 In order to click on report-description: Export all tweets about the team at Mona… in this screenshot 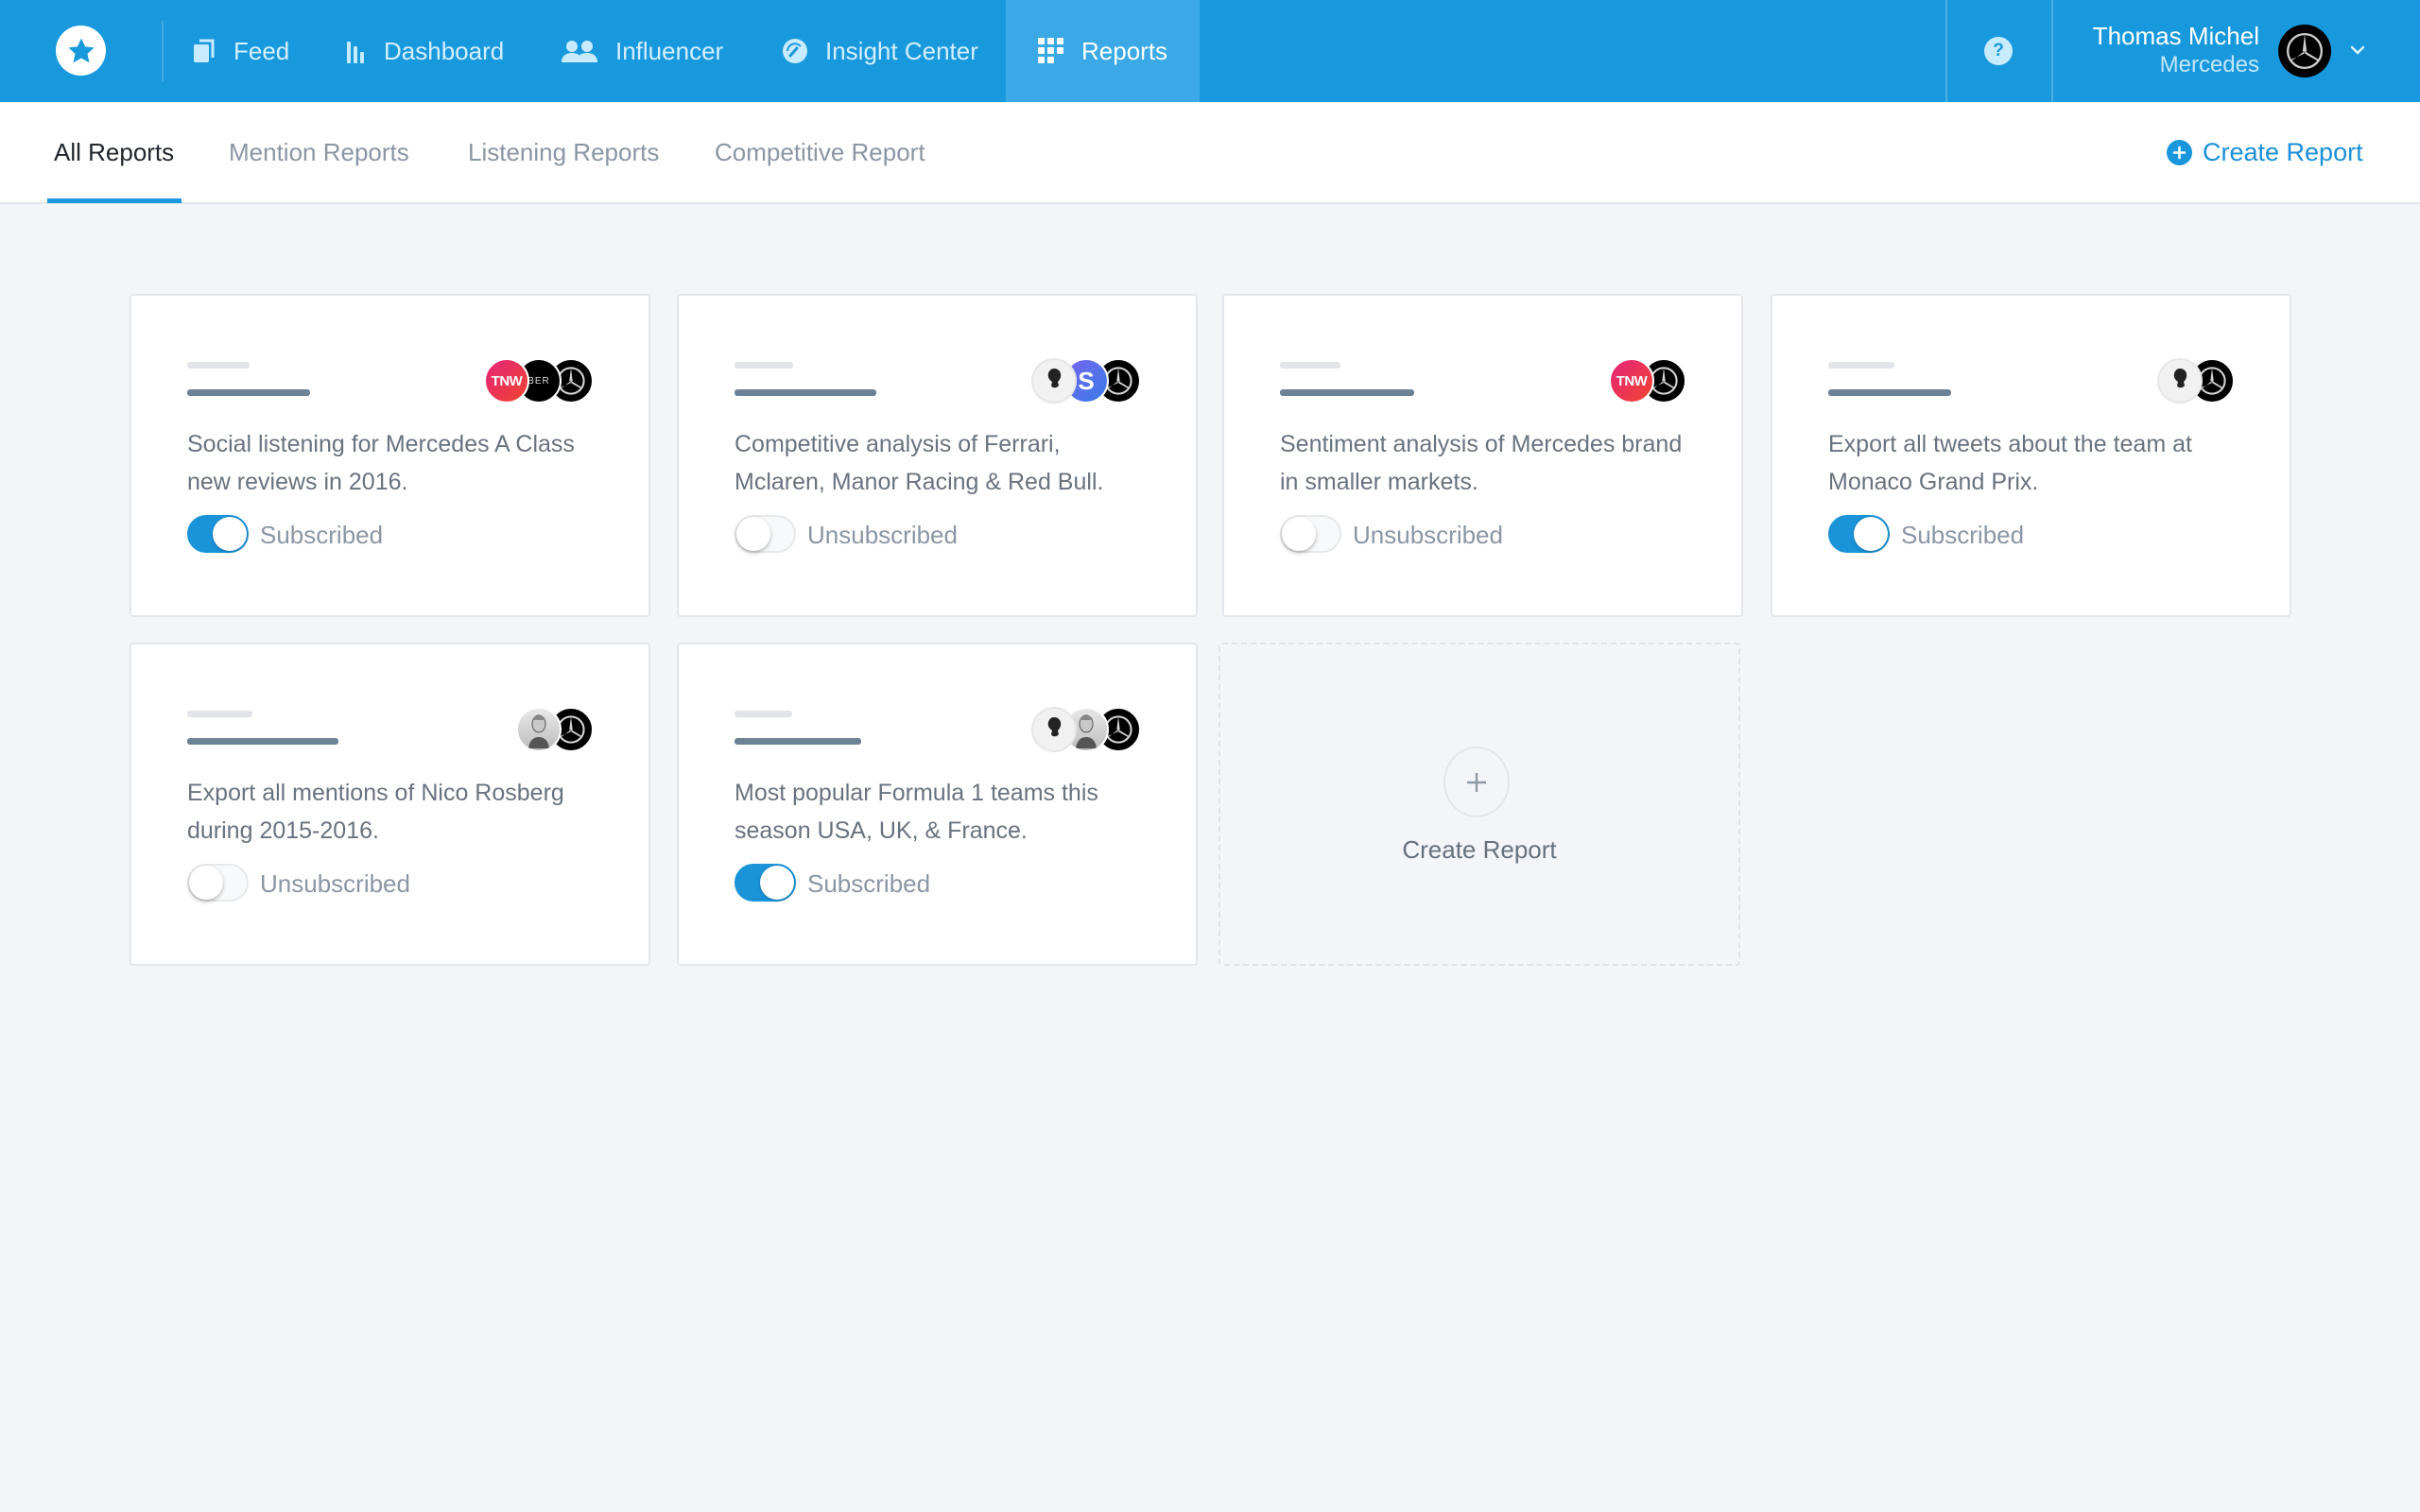, I will do `click(2010, 463)`.